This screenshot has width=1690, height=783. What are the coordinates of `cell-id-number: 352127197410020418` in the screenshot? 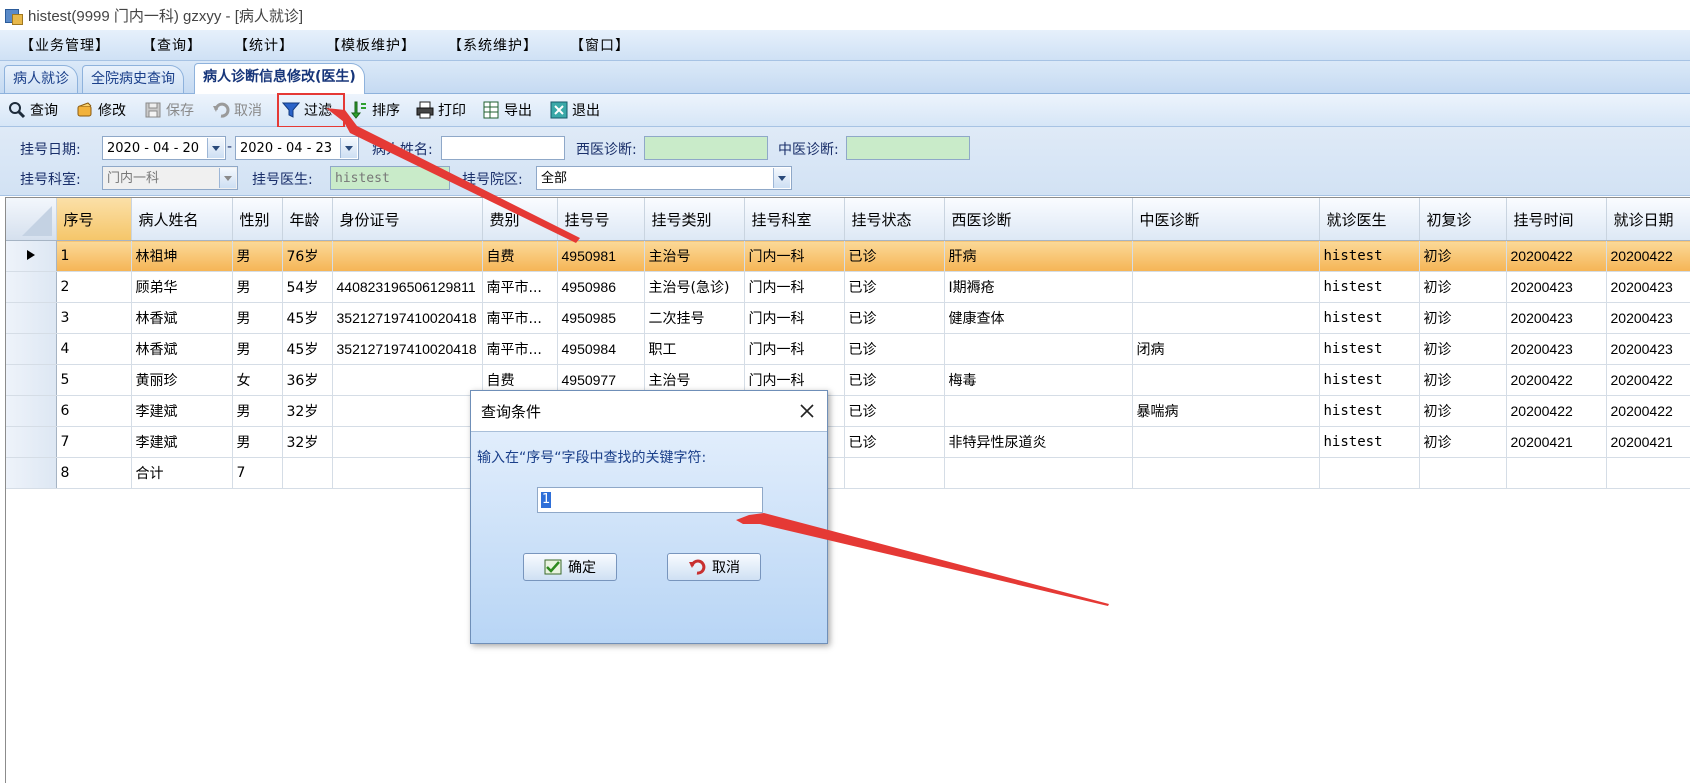 It's located at (407, 318).